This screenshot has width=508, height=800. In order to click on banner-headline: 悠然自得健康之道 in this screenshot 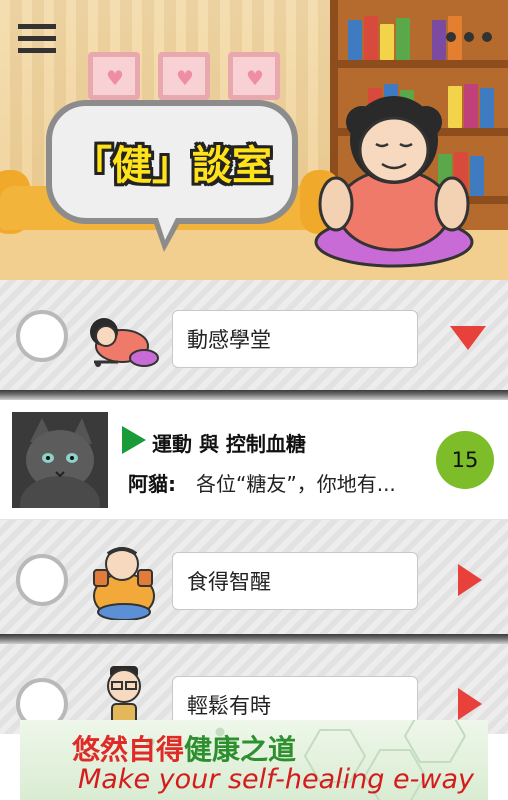, I will do `click(184, 749)`.